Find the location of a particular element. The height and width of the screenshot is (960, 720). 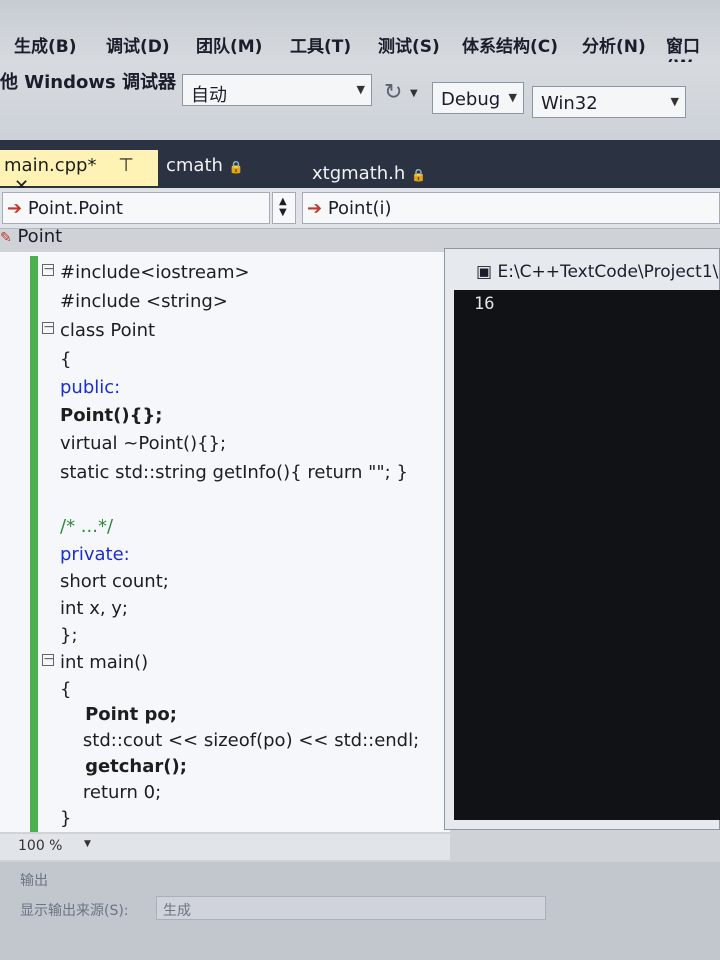

code-line: class Point is located at coordinates (108, 330).